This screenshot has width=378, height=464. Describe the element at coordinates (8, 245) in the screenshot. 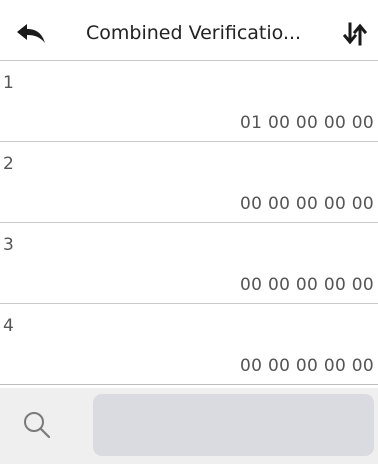

I see `list-item-index: 3` at that location.